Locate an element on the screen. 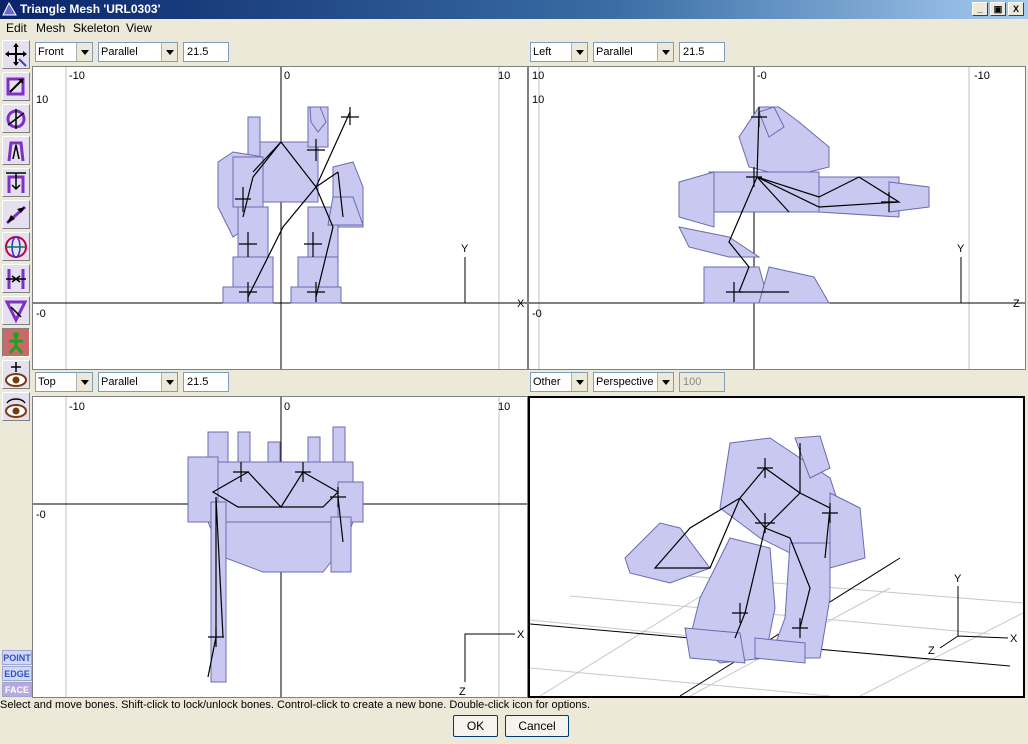 This screenshot has width=1028, height=744. stretch-icon is located at coordinates (16, 215).